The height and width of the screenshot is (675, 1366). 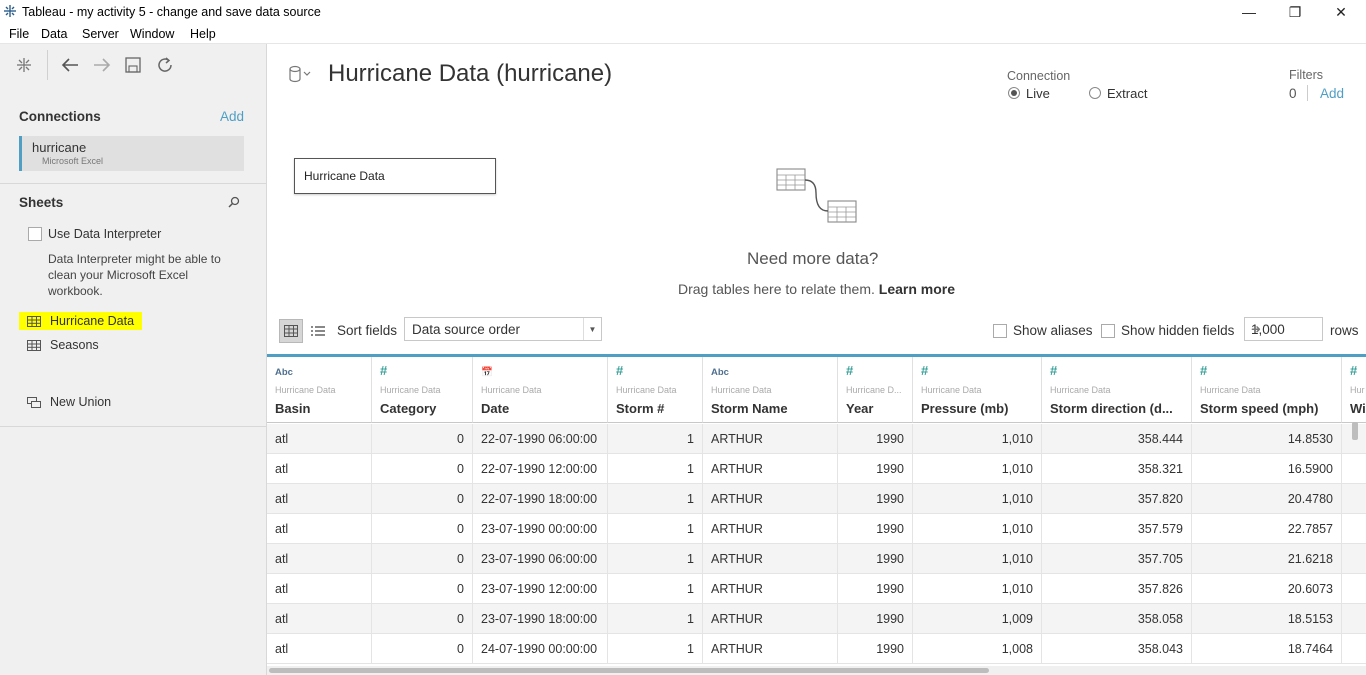 I want to click on rows-input: 1,000 ➜, so click(x=1283, y=329).